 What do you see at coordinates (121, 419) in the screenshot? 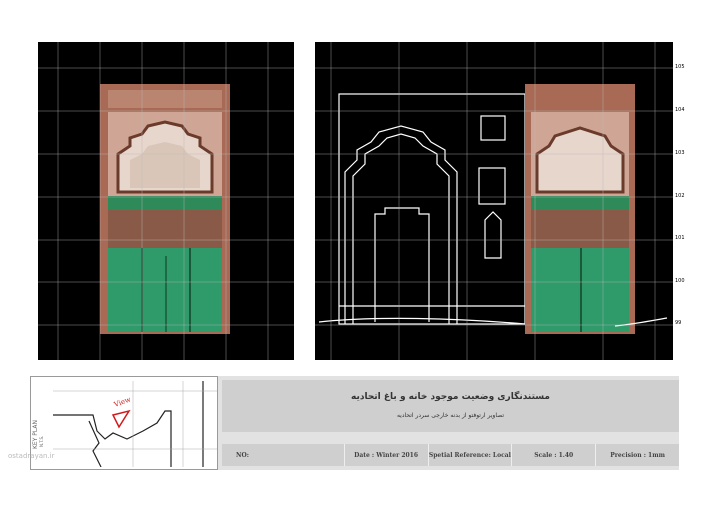
I see `view-marker-icon` at bounding box center [121, 419].